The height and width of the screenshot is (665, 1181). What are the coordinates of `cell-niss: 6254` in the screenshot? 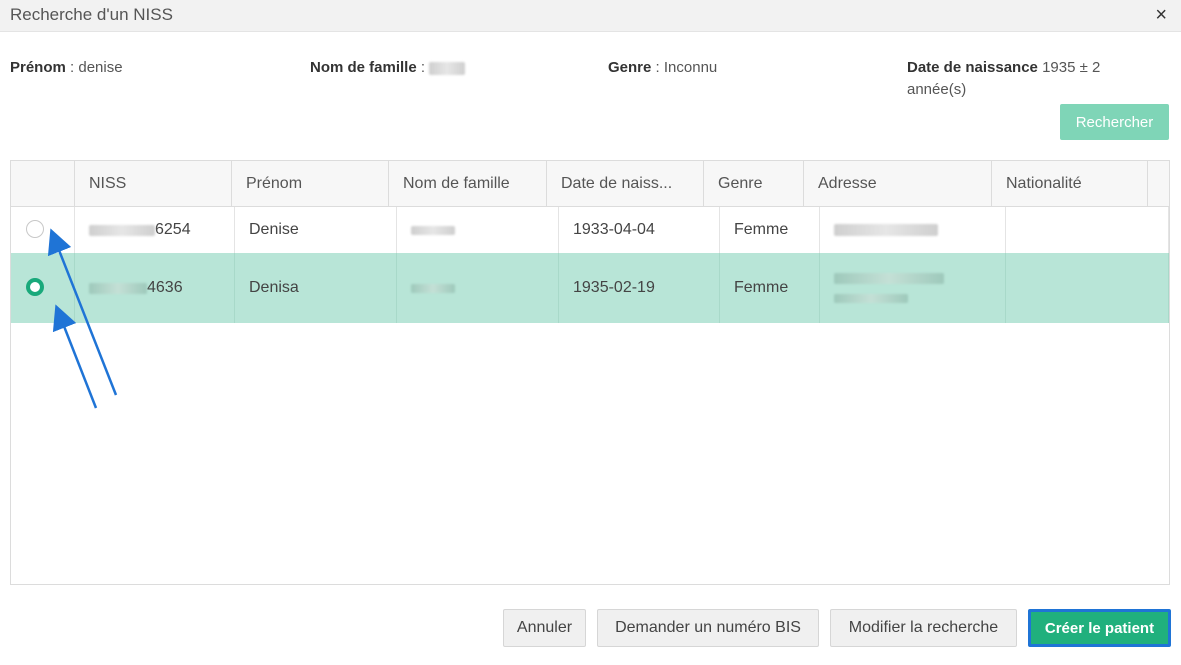 It's located at (155, 230).